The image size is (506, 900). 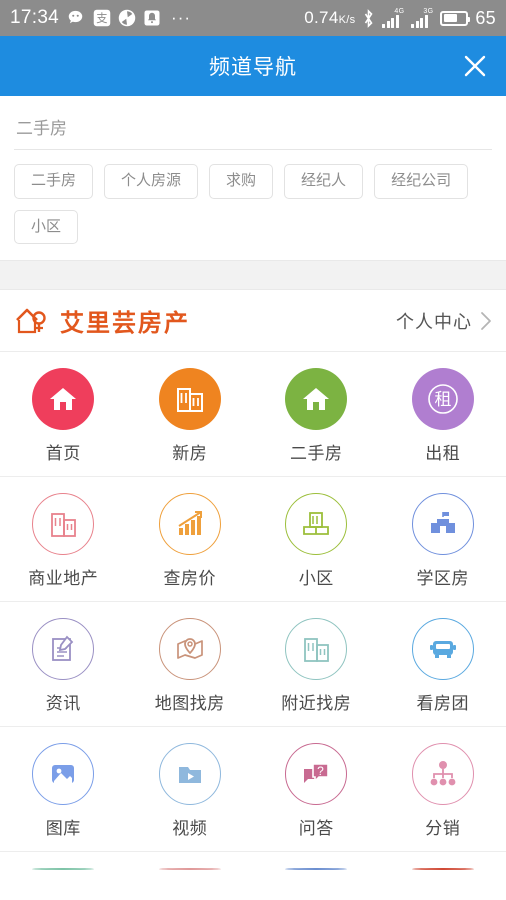 What do you see at coordinates (63, 703) in the screenshot?
I see `grid-cell-label: 资讯` at bounding box center [63, 703].